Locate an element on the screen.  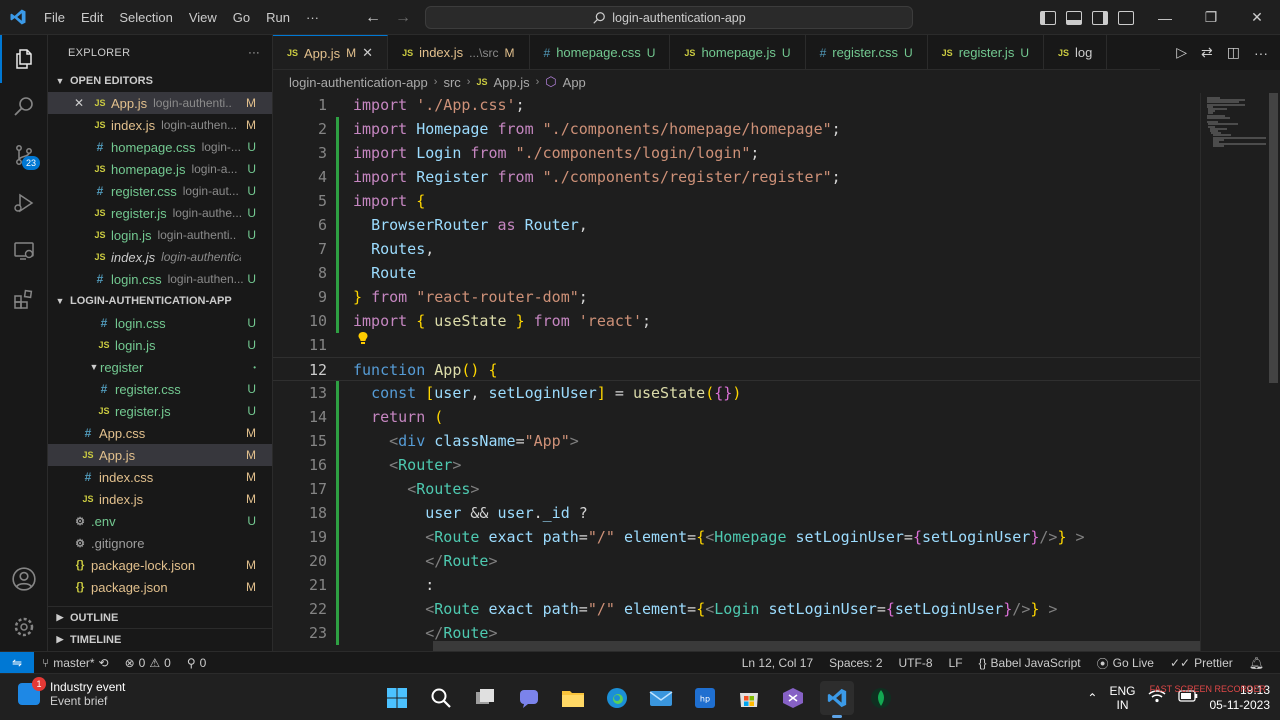
menu-view: View is located at coordinates (203, 17).